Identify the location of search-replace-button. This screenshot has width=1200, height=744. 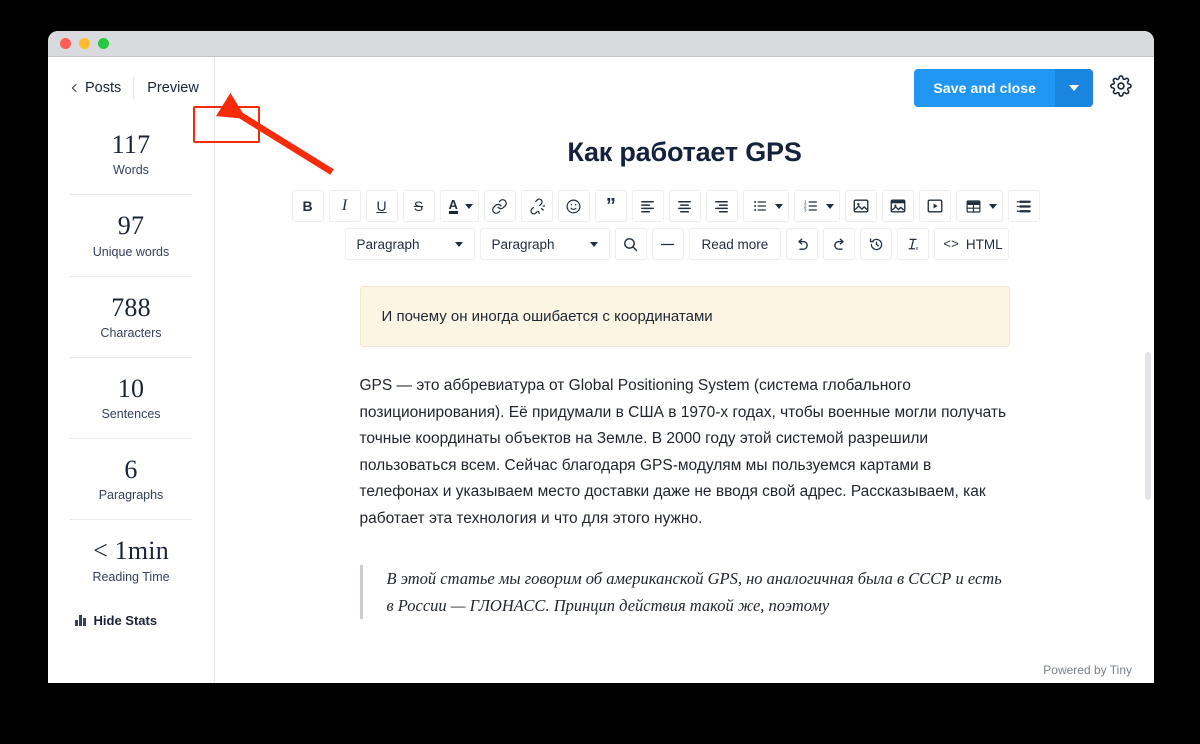
(630, 244).